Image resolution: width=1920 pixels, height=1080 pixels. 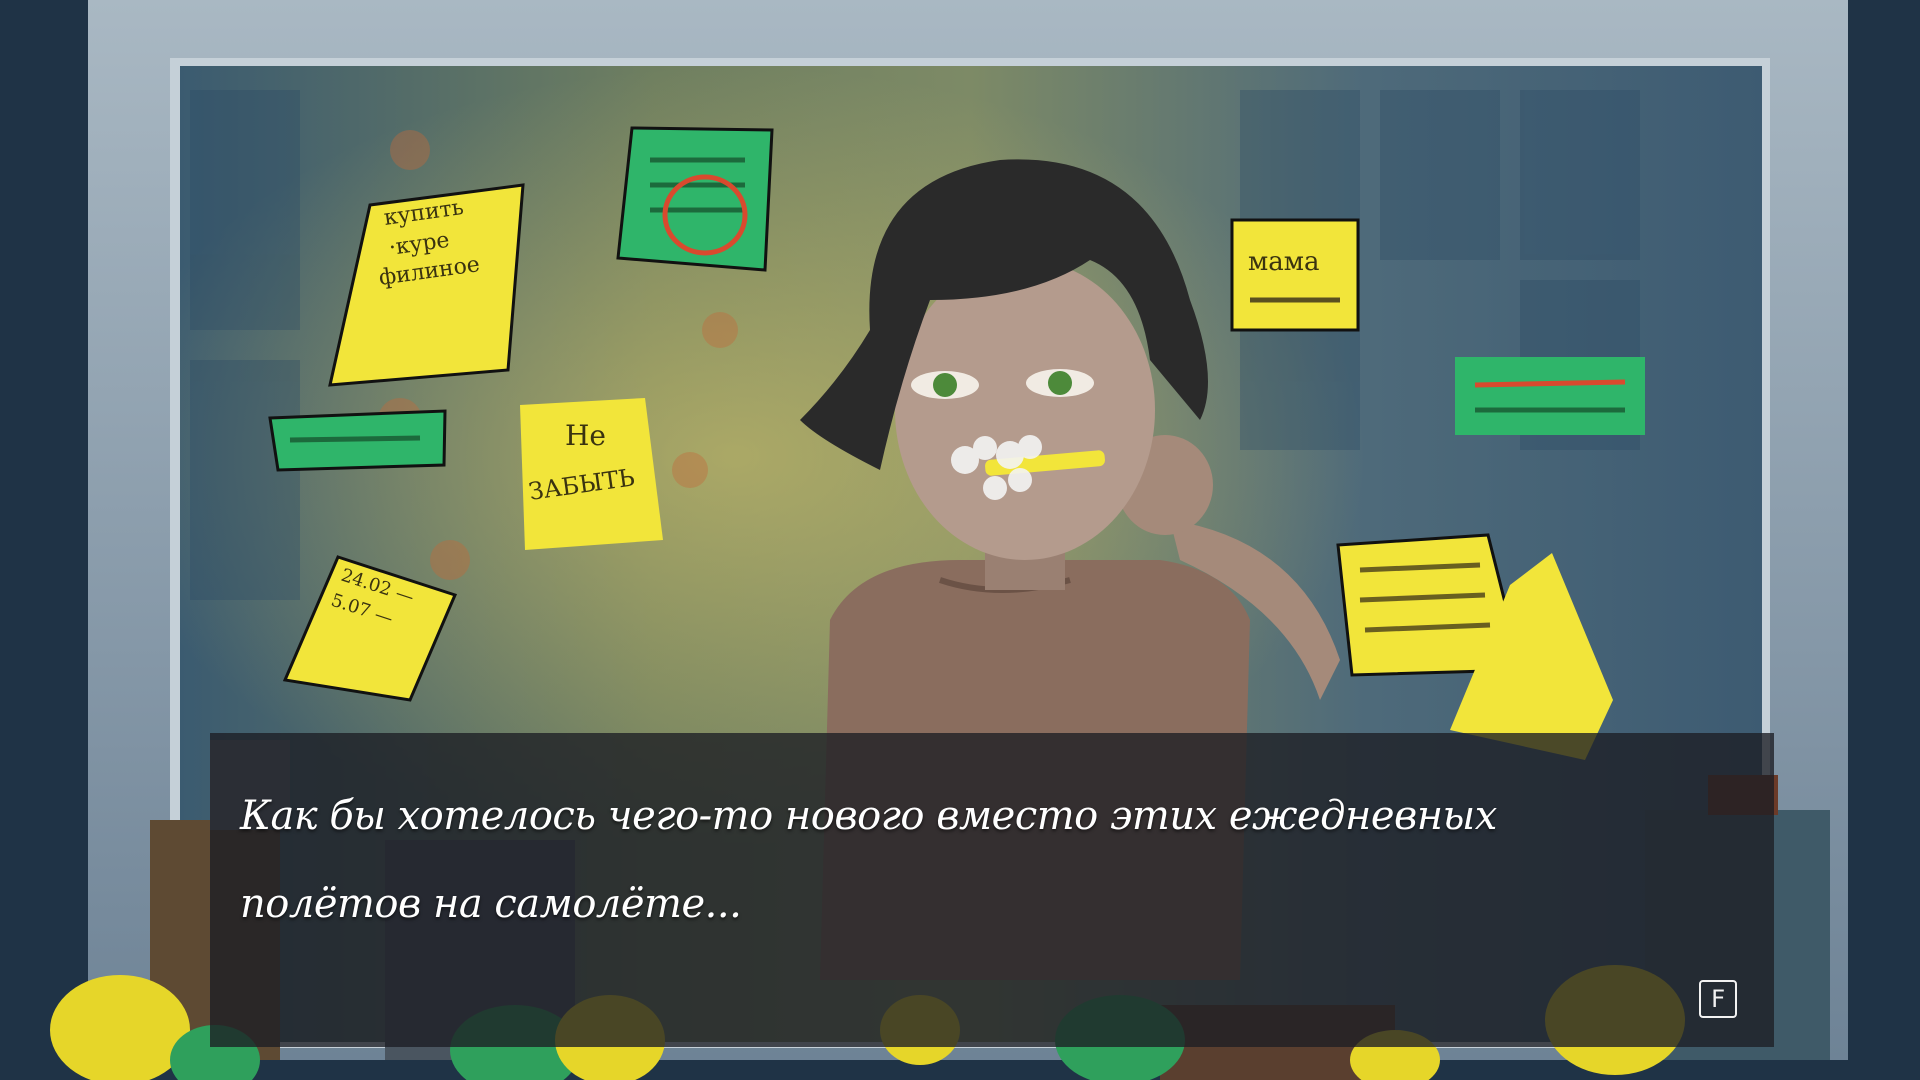 I want to click on svg-text: мама, so click(x=1283, y=262).